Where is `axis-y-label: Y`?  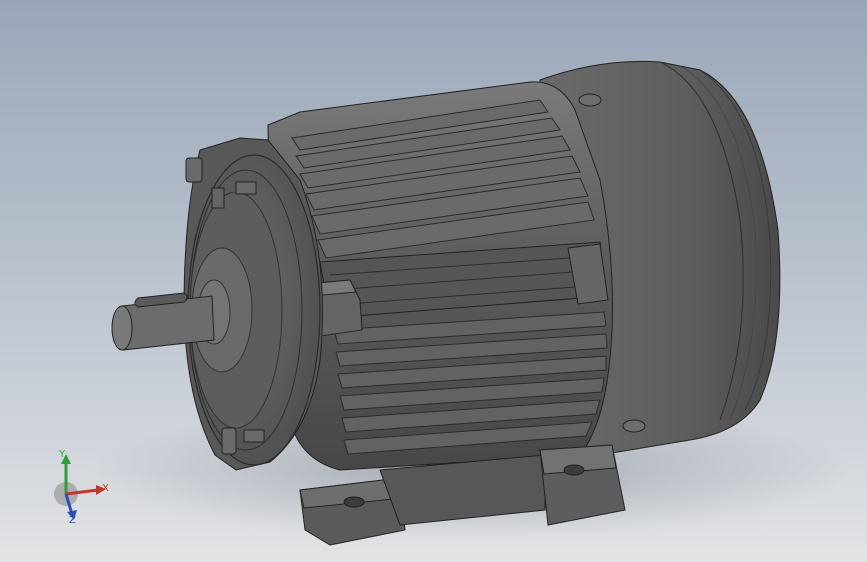
axis-y-label: Y is located at coordinates (62, 454).